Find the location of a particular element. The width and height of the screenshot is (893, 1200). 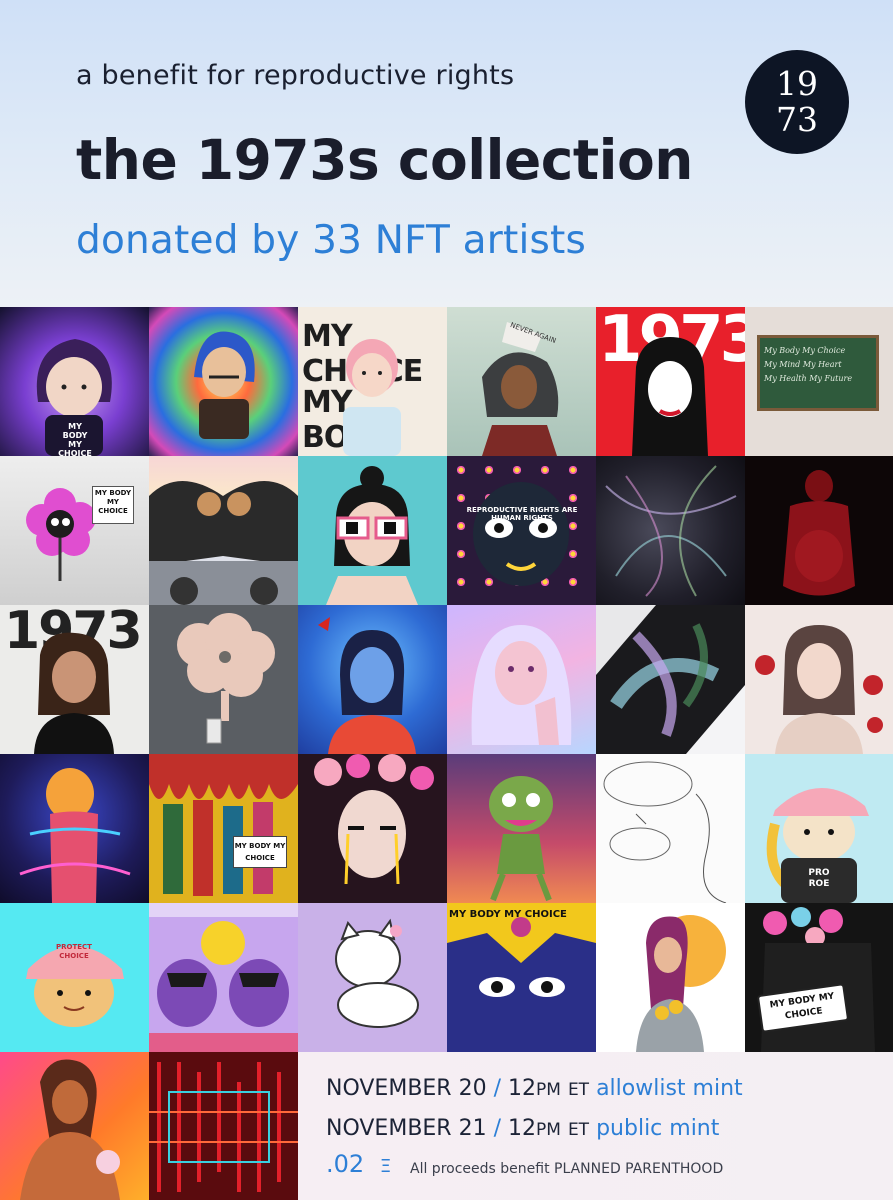

1973-logo: 19 73 is located at coordinates (797, 102).